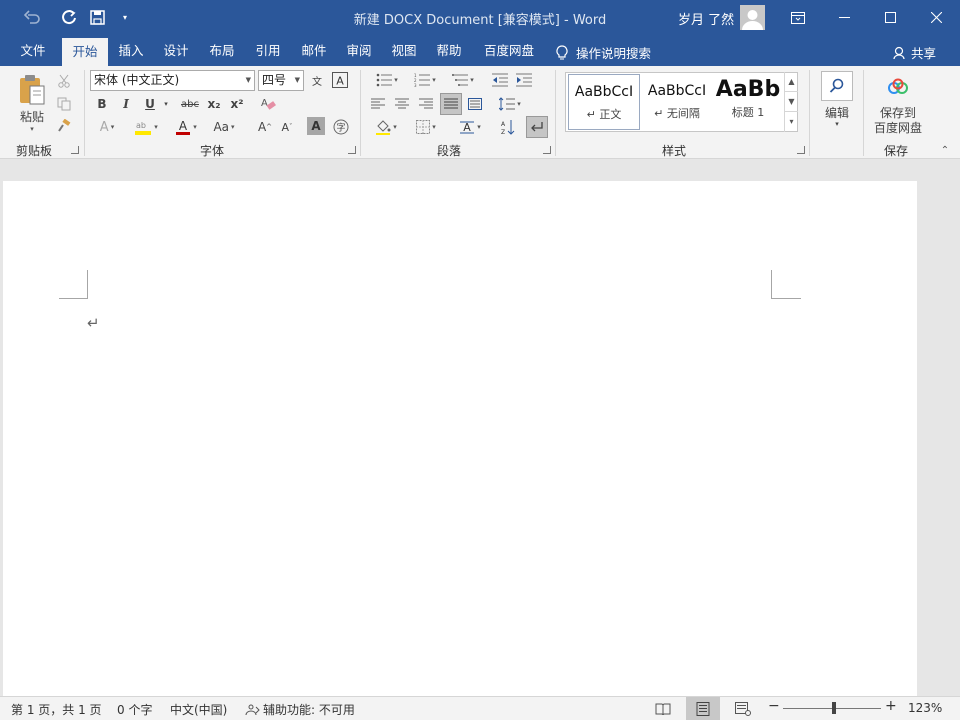  I want to click on print-layout-button, so click(703, 708).